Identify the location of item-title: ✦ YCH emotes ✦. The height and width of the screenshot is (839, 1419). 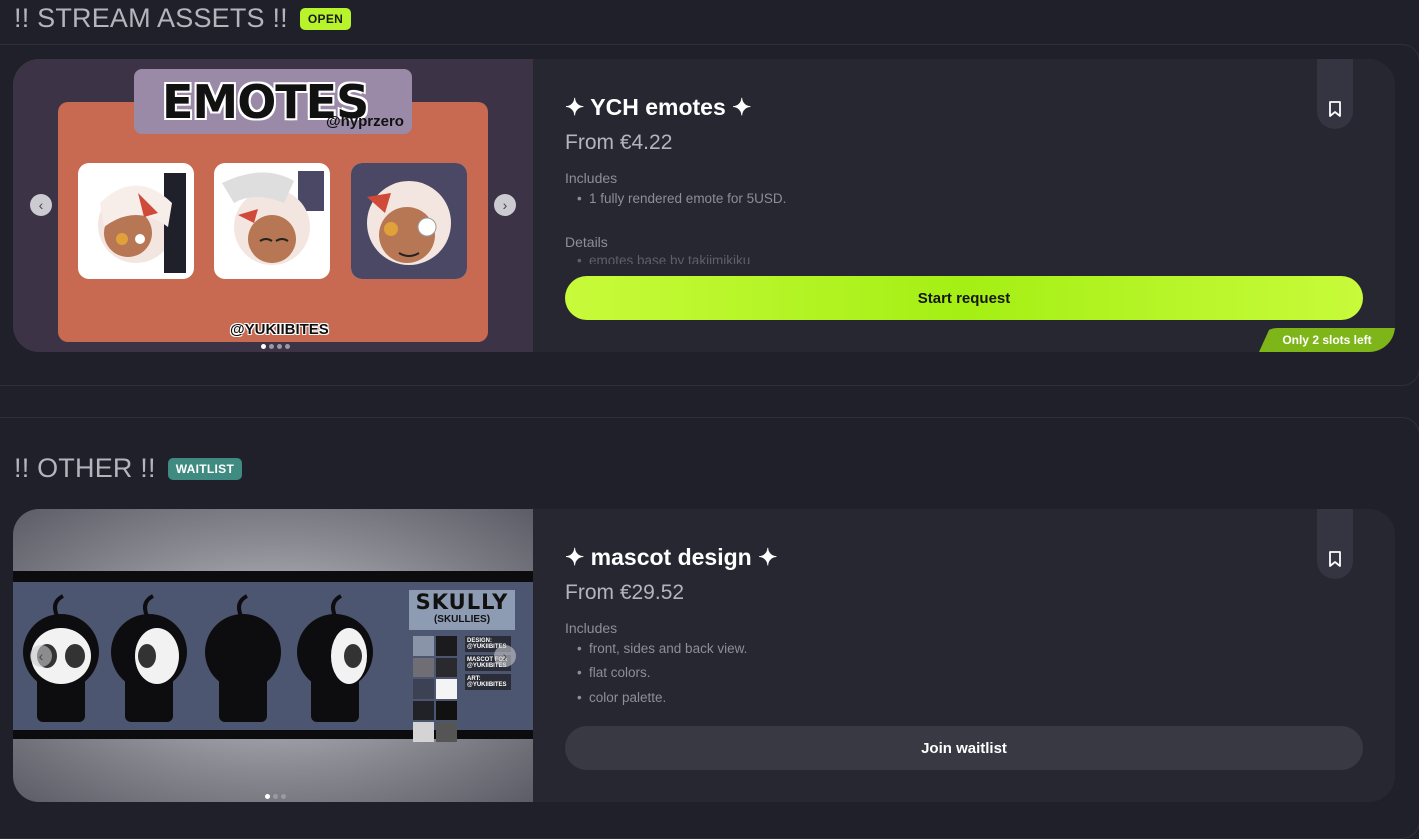
(658, 107).